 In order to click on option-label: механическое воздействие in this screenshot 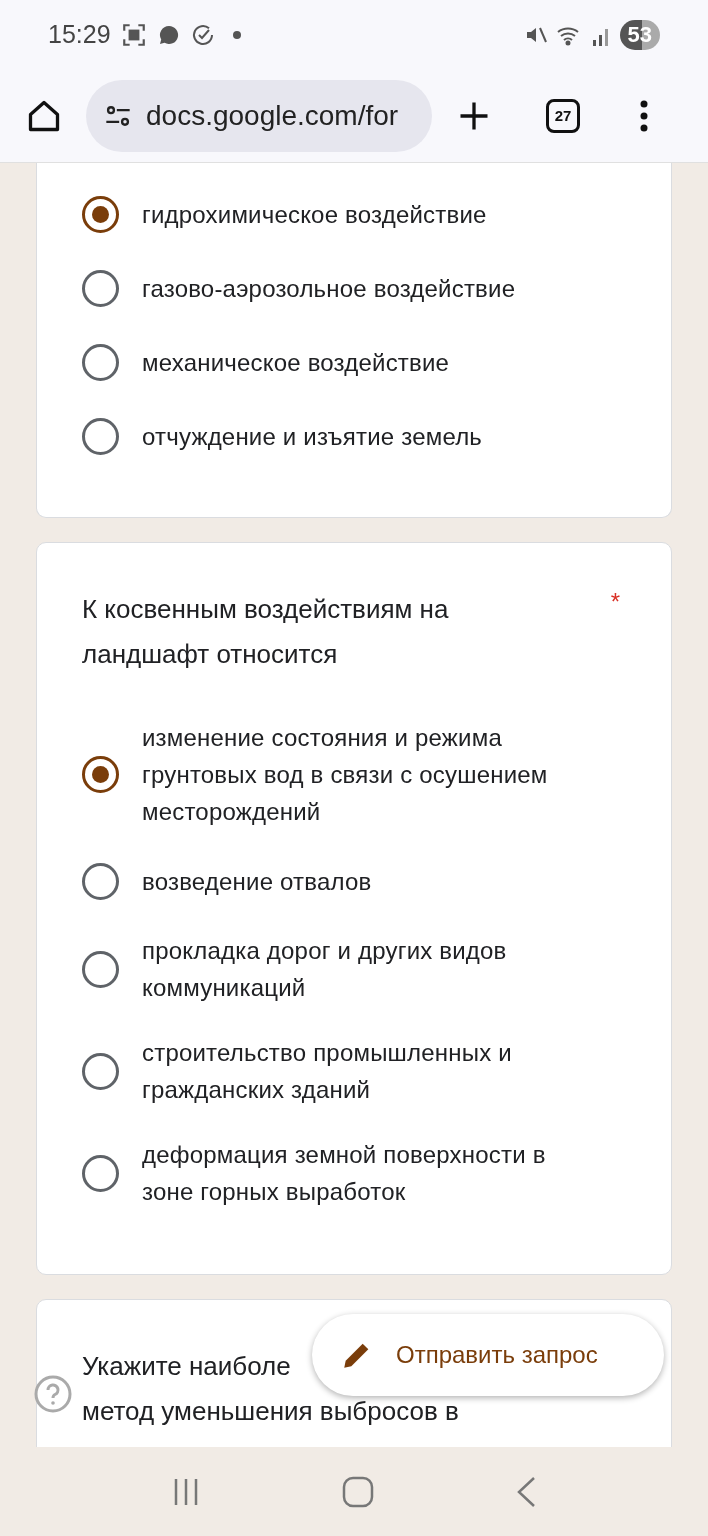, I will do `click(296, 362)`.